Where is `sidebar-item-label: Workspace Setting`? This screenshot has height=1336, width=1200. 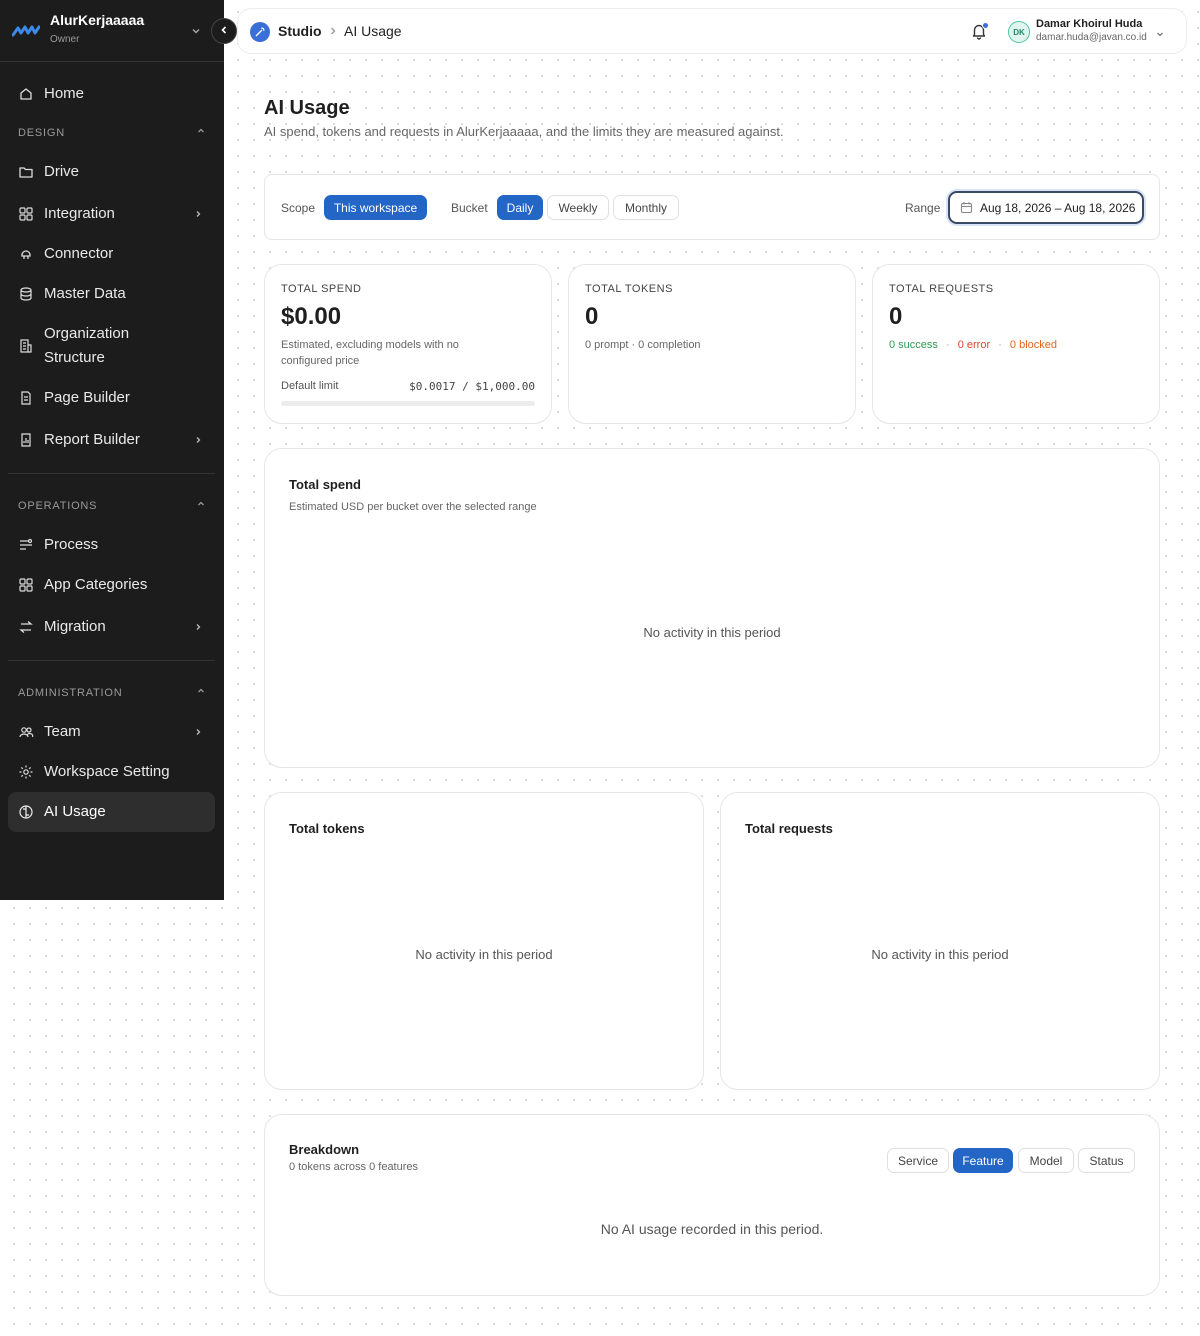
sidebar-item-label: Workspace Setting is located at coordinates (107, 771).